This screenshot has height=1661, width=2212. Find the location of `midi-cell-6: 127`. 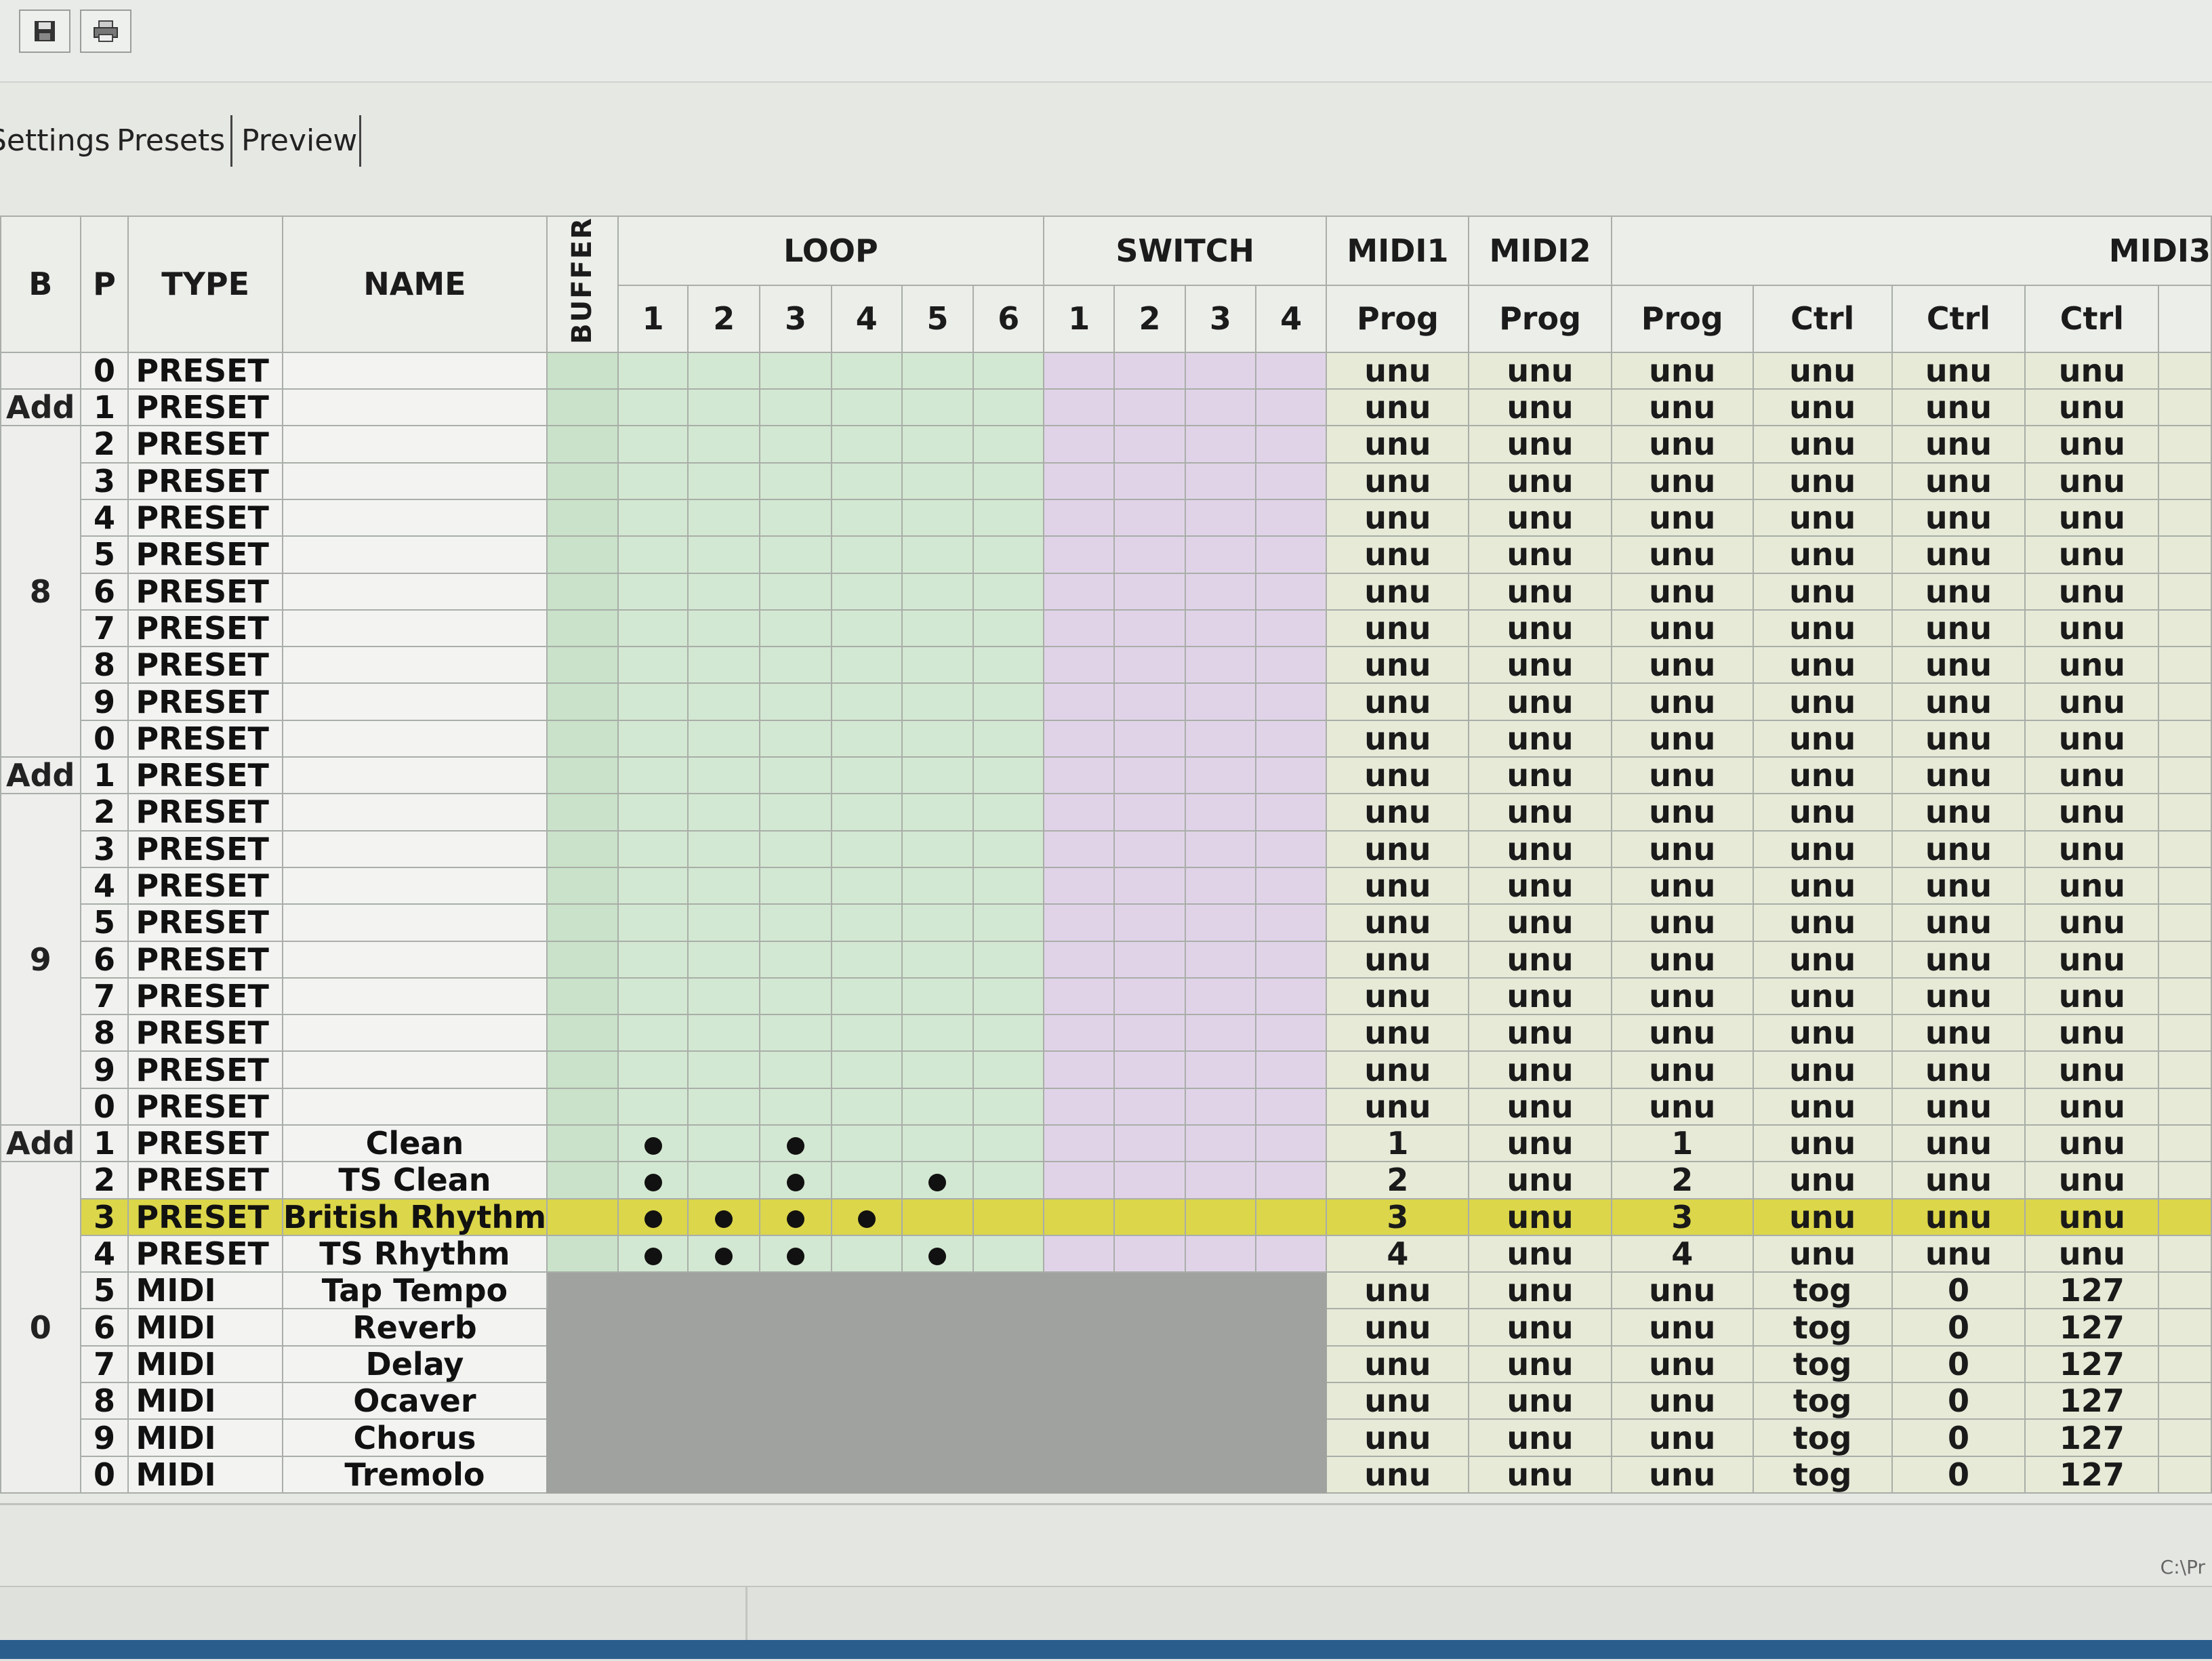

midi-cell-6: 127 is located at coordinates (2092, 1327).